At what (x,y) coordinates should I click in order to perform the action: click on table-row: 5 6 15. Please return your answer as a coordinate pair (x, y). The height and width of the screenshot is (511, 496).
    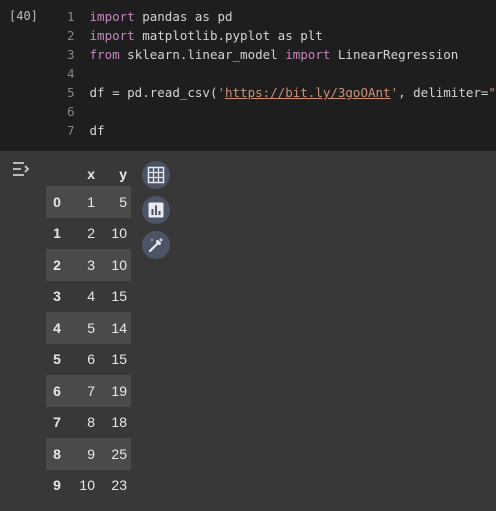
    Looking at the image, I should click on (88, 360).